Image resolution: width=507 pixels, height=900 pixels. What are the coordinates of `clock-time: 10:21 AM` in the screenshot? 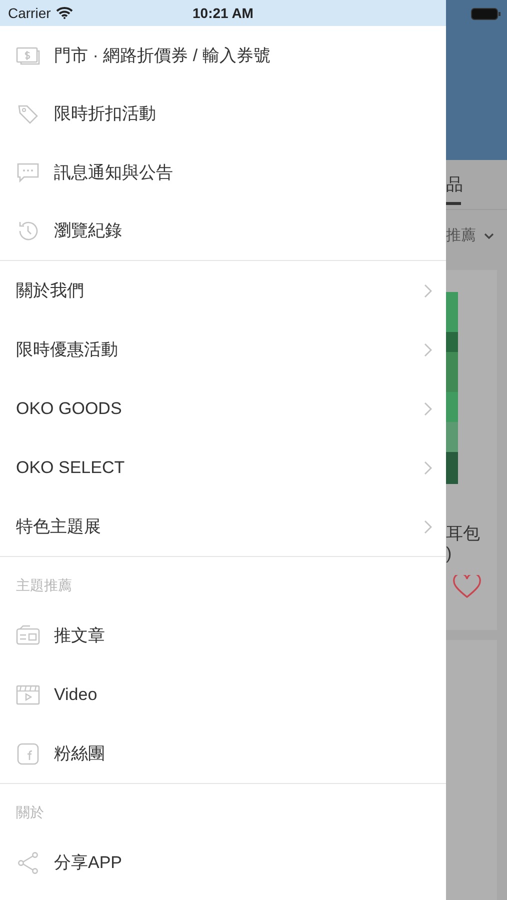 It's located at (223, 12).